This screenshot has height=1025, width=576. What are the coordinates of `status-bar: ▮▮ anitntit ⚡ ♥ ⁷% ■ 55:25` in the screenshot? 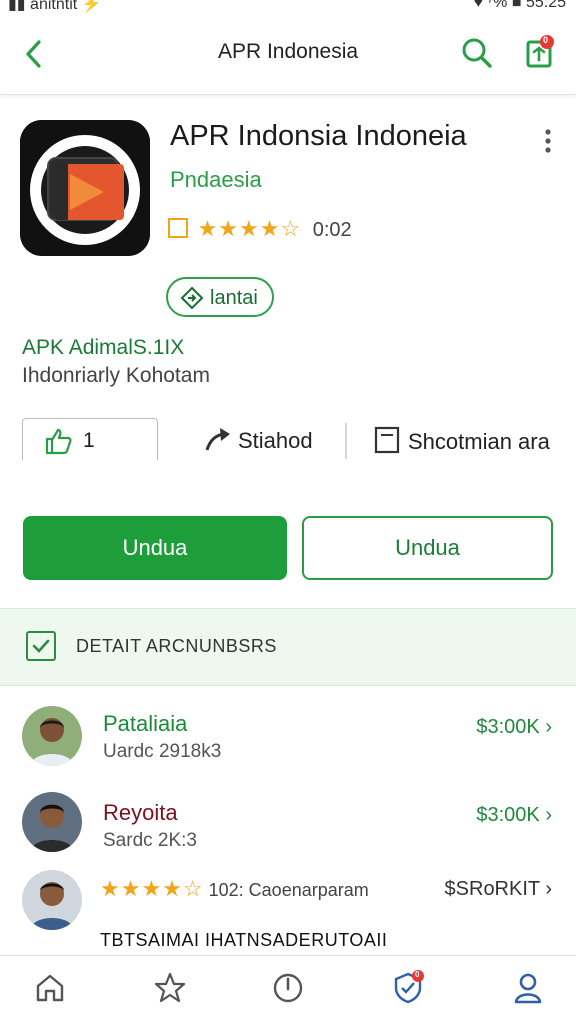 It's located at (288, 7).